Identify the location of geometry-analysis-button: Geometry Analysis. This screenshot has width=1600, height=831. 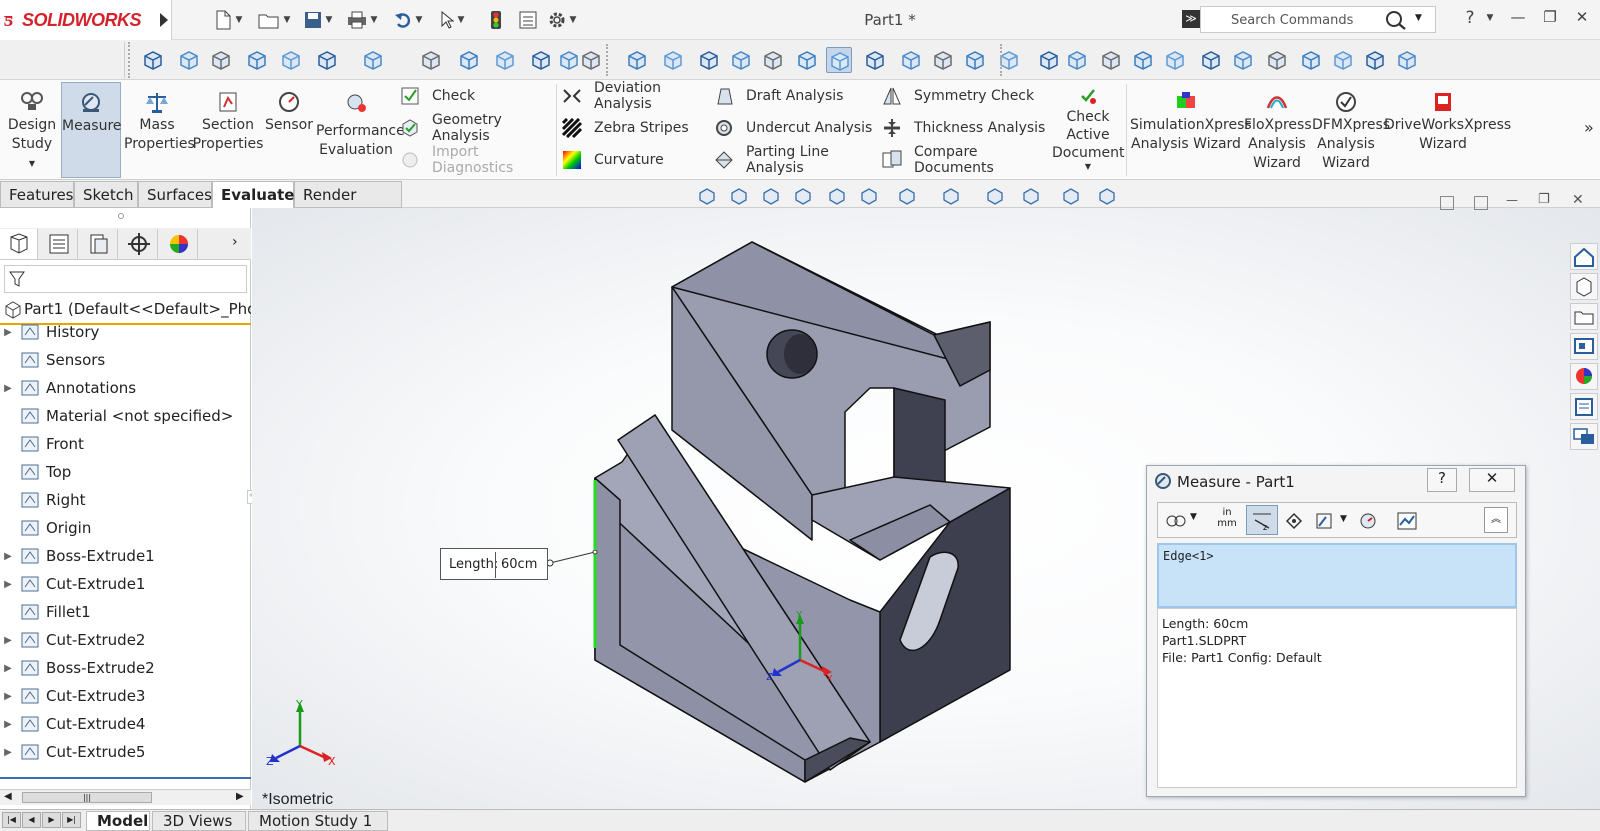
(477, 128).